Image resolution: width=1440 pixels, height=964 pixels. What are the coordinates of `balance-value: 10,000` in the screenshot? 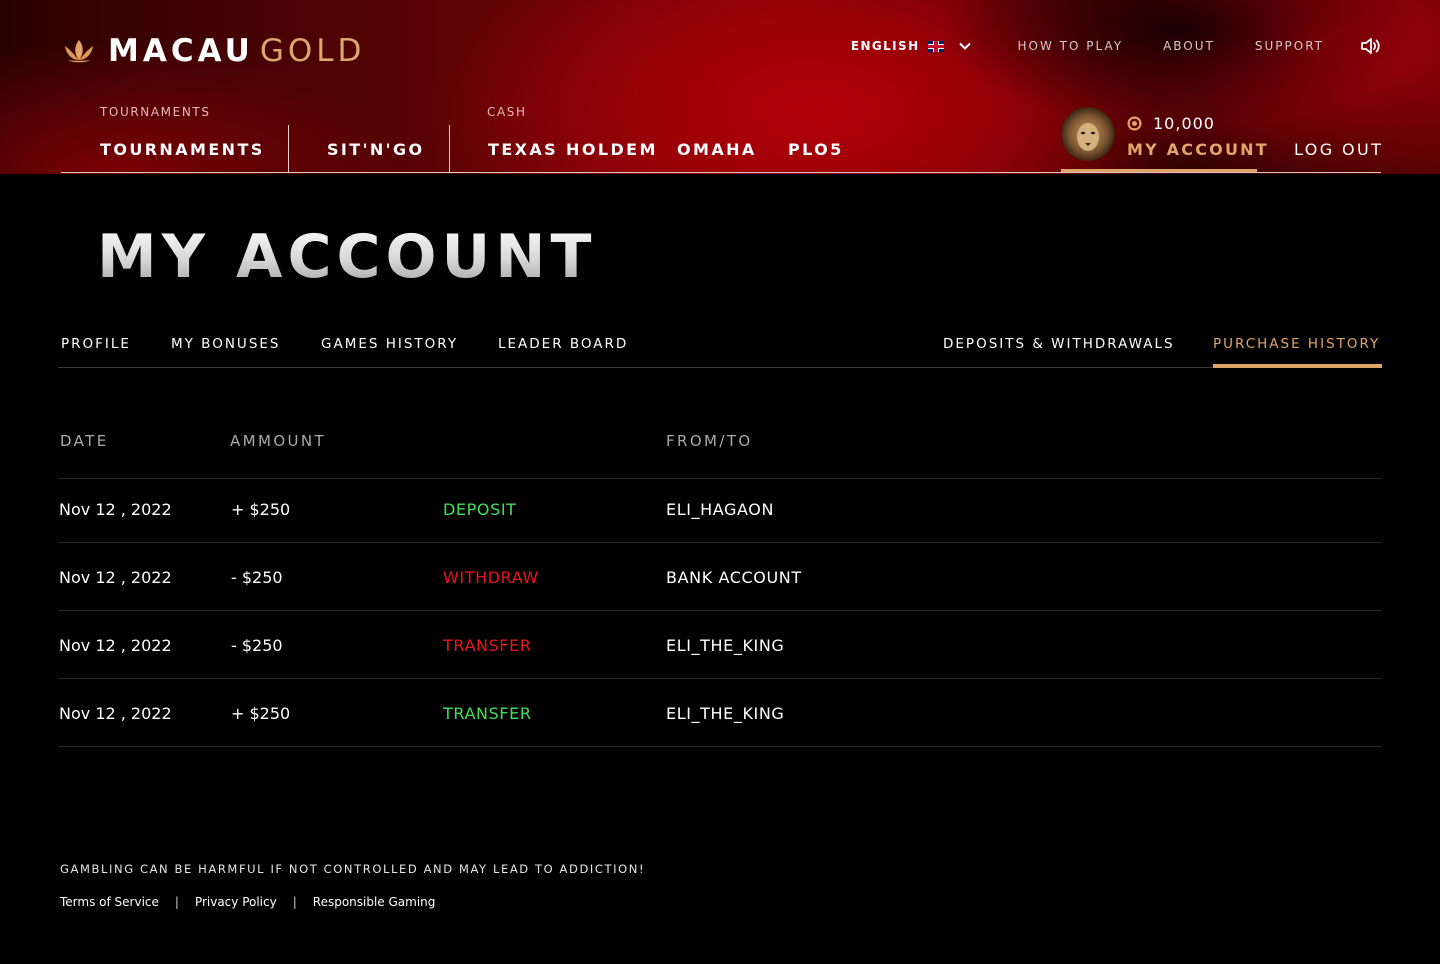 It's located at (1184, 123).